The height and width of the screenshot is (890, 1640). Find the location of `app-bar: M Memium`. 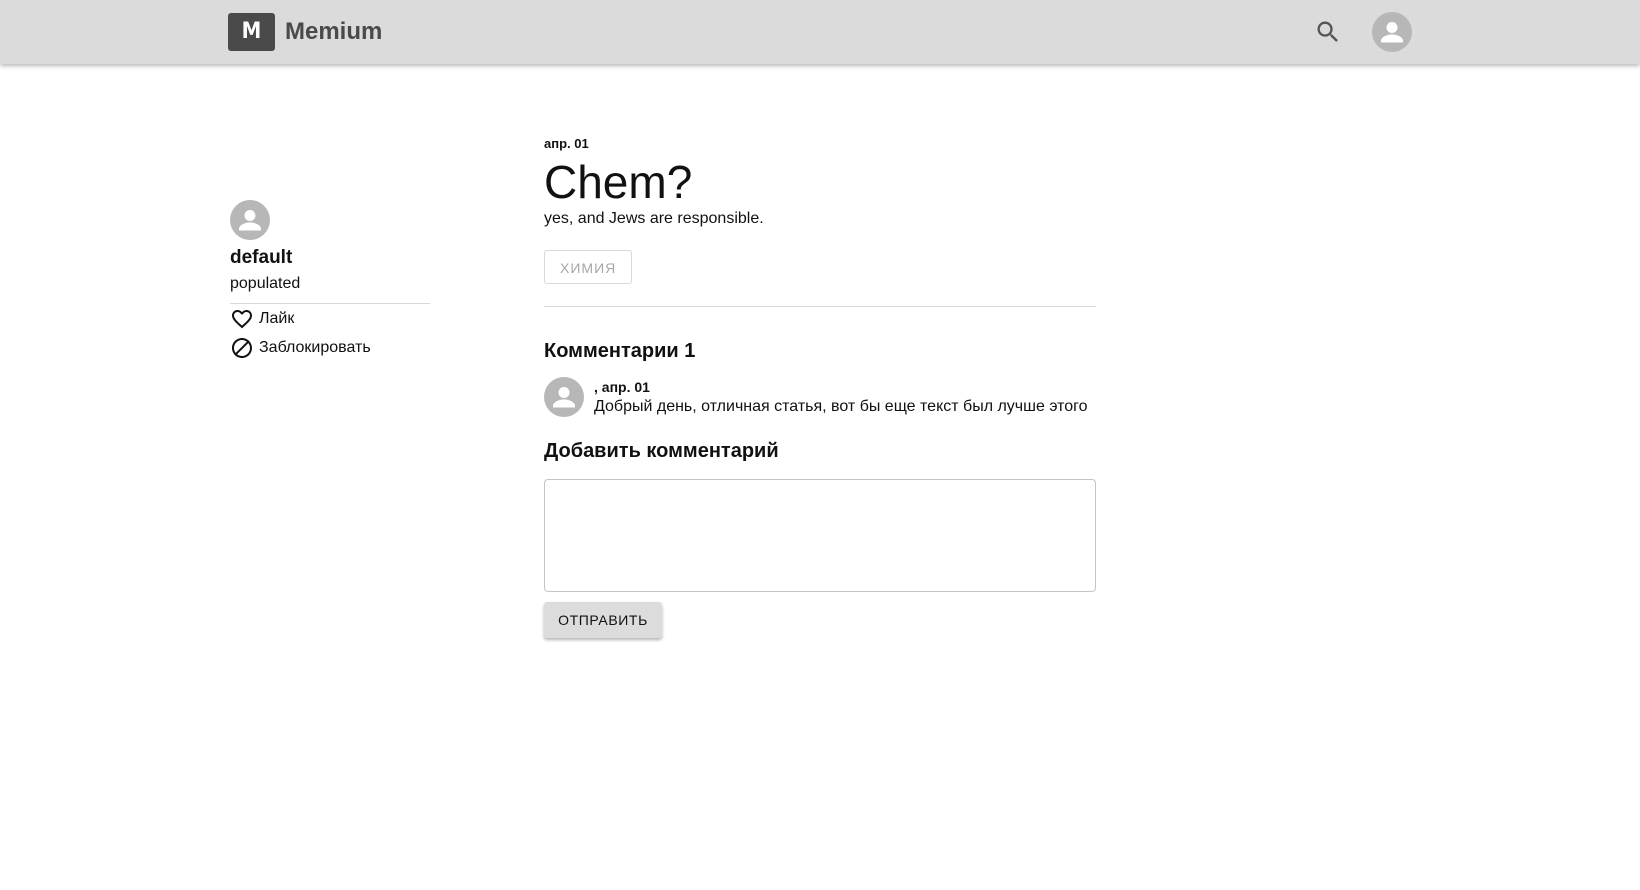

app-bar: M Memium is located at coordinates (820, 32).